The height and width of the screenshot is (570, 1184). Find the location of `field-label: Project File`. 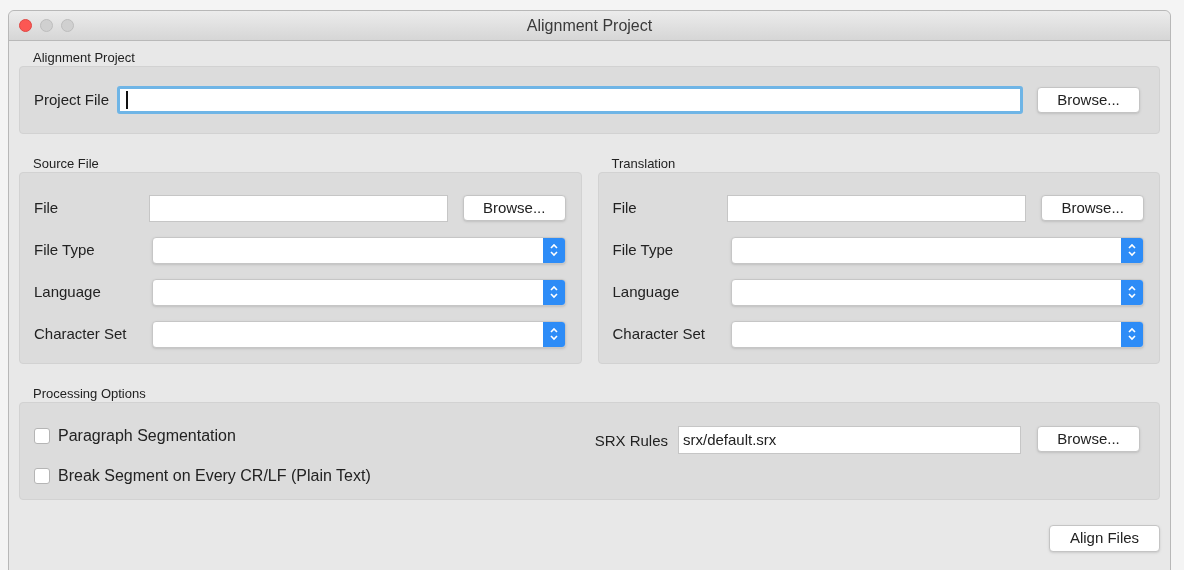

field-label: Project File is located at coordinates (72, 99).